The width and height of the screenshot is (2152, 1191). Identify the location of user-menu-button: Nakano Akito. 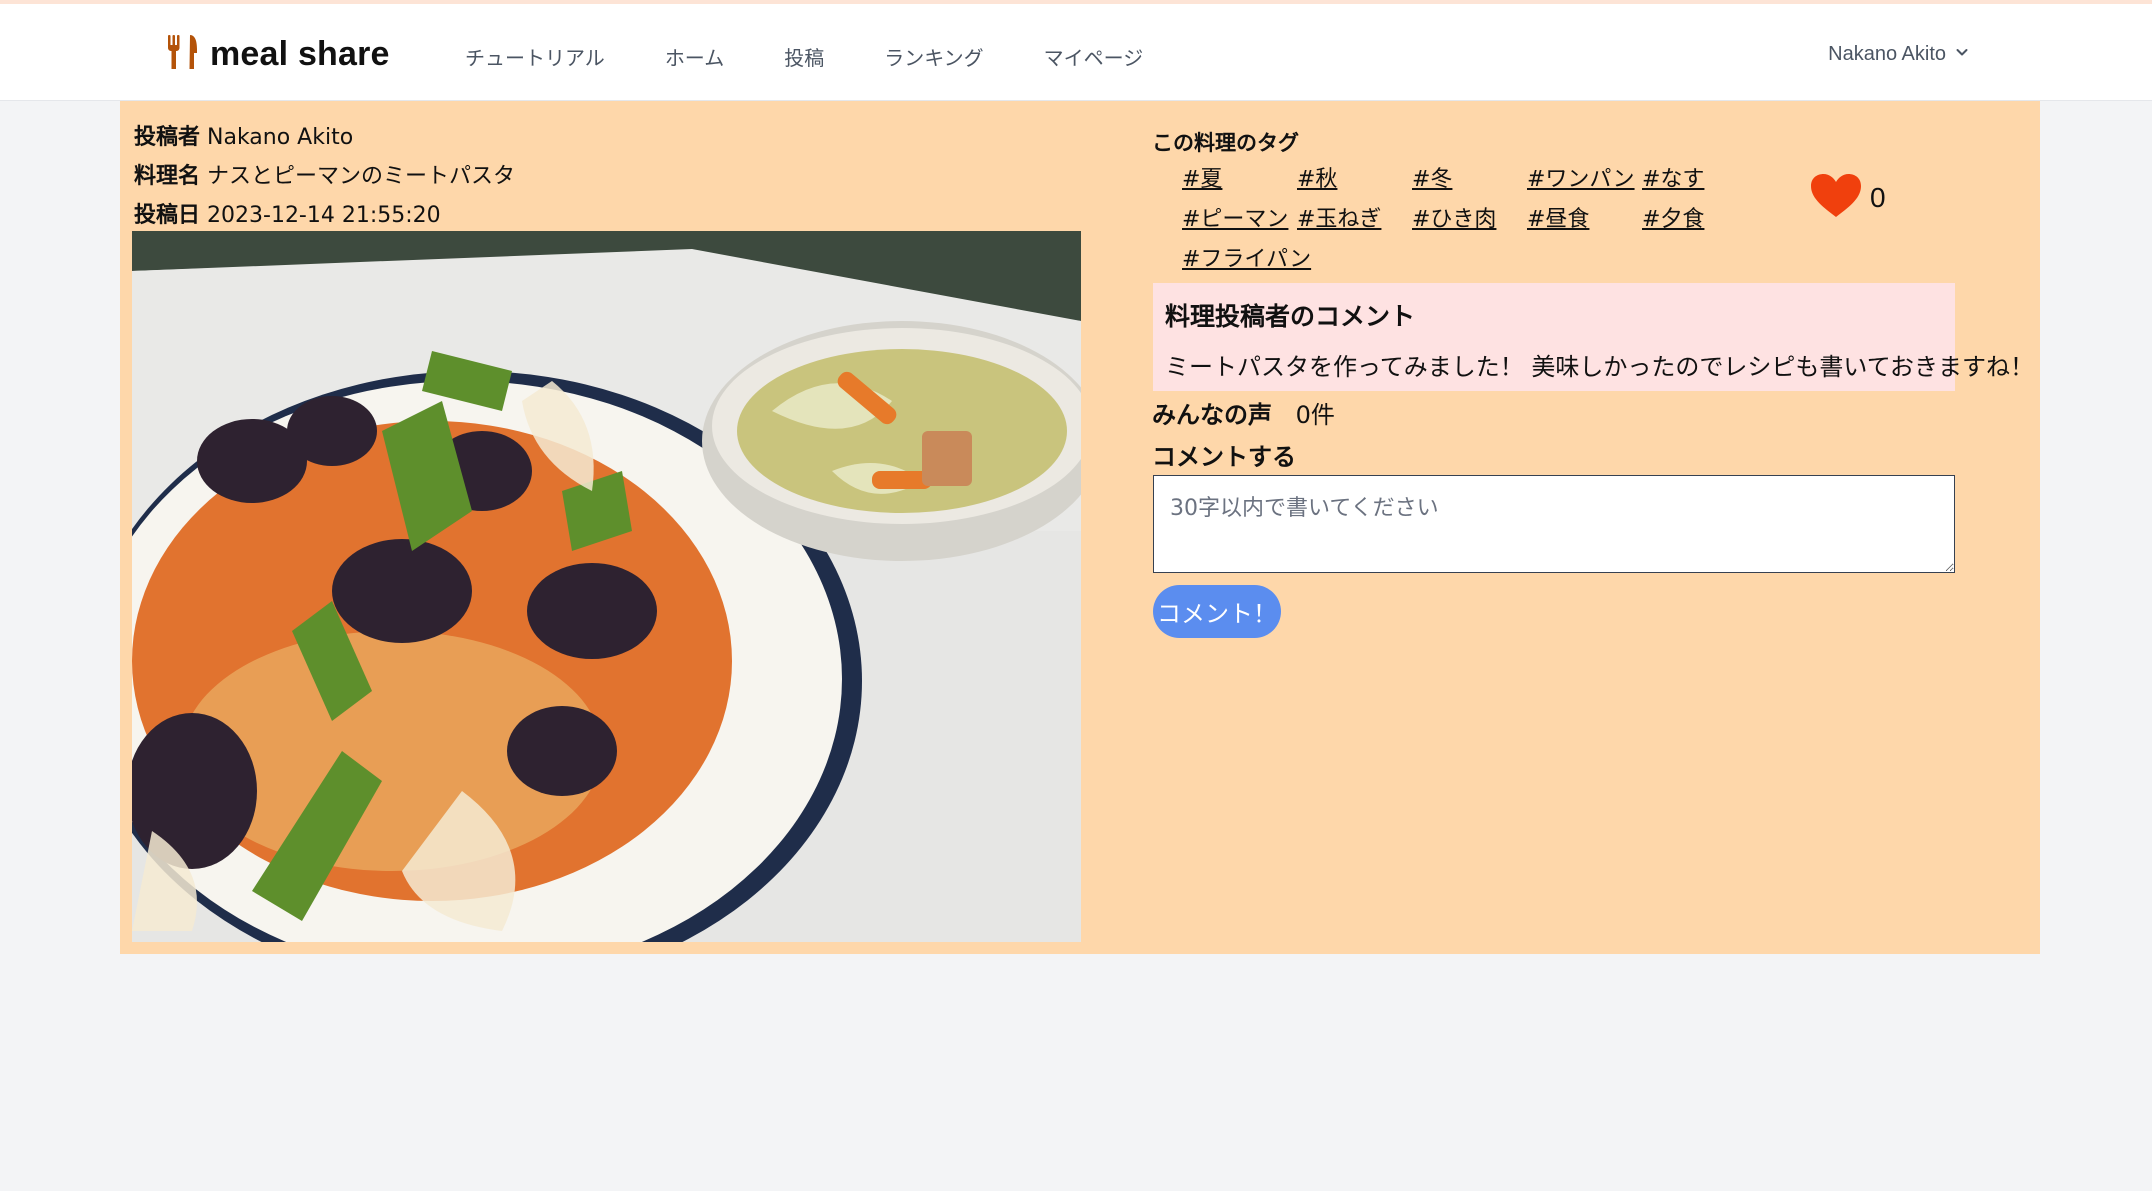
(1899, 54).